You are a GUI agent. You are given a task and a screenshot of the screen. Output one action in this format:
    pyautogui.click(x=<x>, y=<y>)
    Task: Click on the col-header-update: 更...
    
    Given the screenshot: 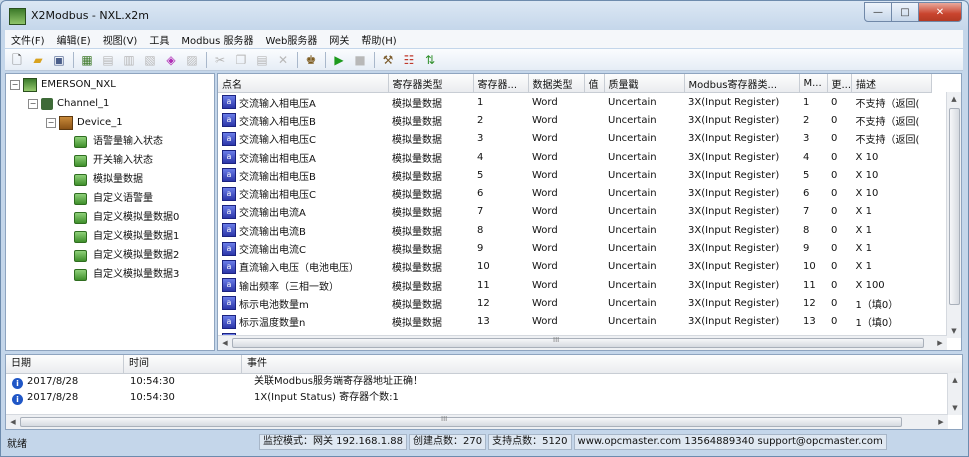 What is the action you would take?
    pyautogui.click(x=840, y=83)
    